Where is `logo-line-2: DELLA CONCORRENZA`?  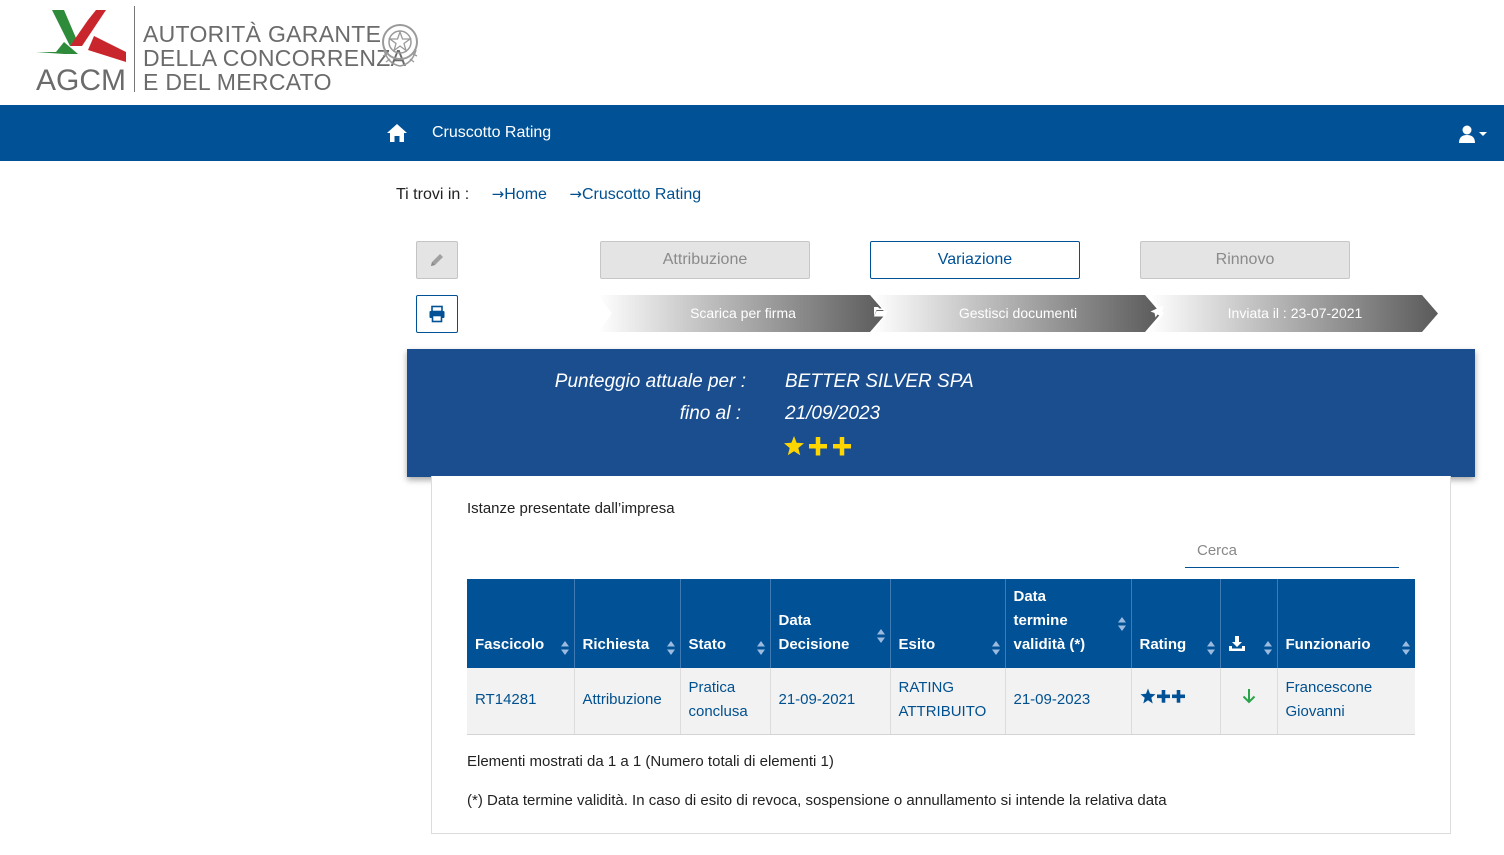
logo-line-2: DELLA CONCORRENZA is located at coordinates (275, 58).